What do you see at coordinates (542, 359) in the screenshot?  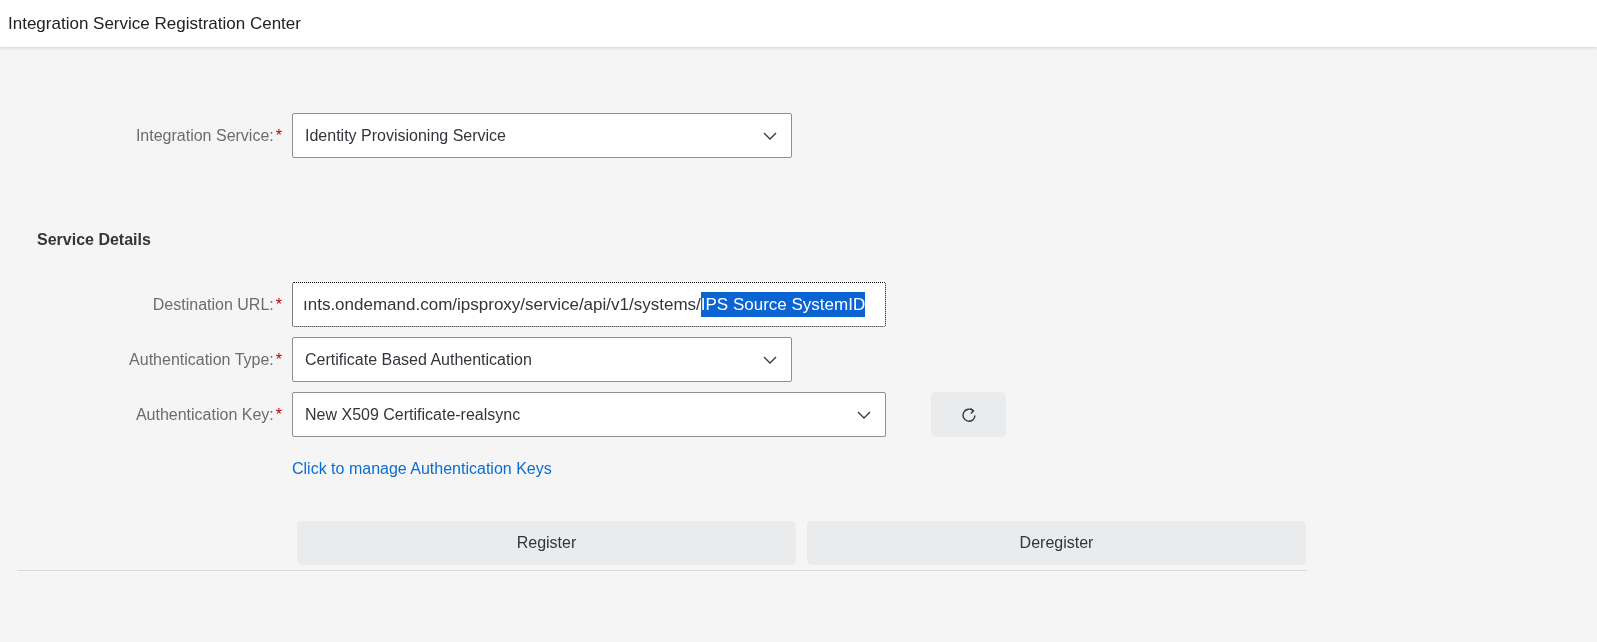 I see `dropdown-field: Certificate Based Authentication` at bounding box center [542, 359].